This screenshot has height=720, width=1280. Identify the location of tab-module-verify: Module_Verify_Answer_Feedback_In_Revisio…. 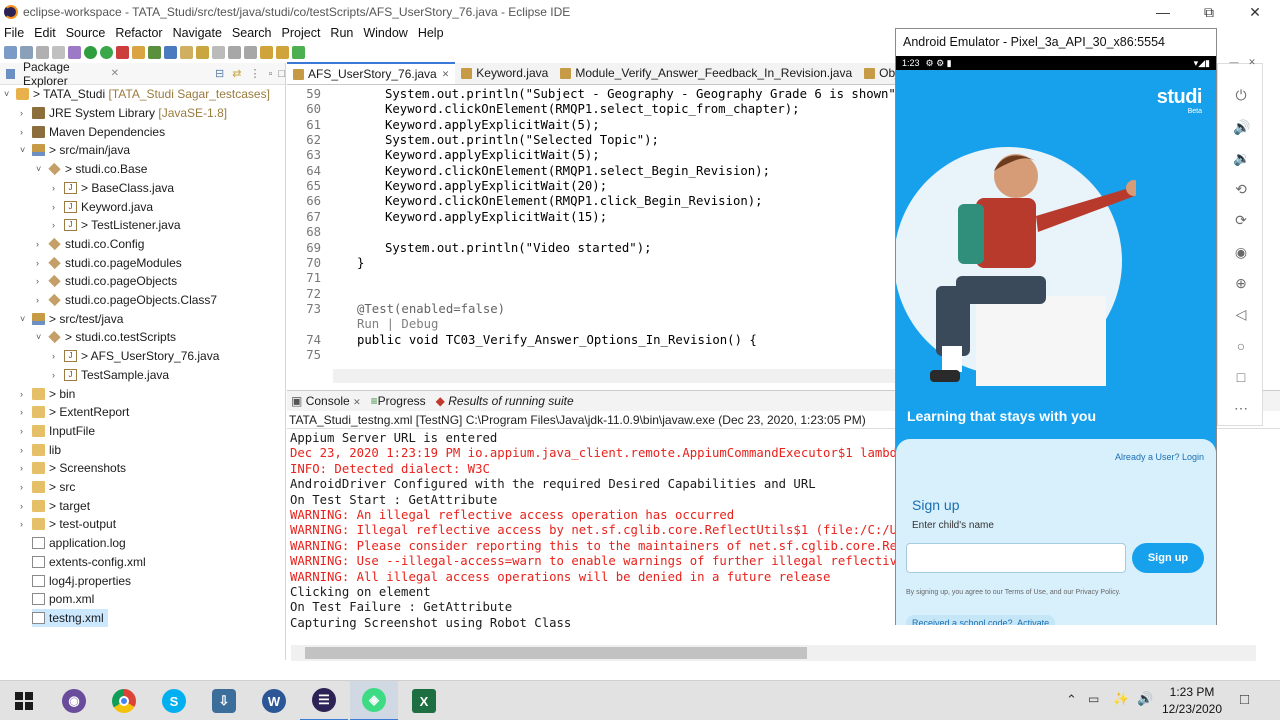
(706, 73).